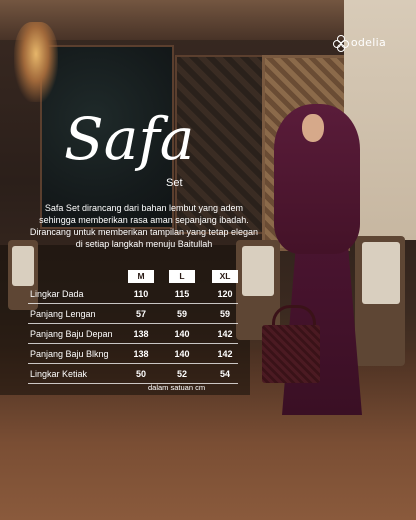 This screenshot has width=416, height=520. Describe the element at coordinates (174, 183) in the screenshot. I see `product-subtitle: Set` at that location.